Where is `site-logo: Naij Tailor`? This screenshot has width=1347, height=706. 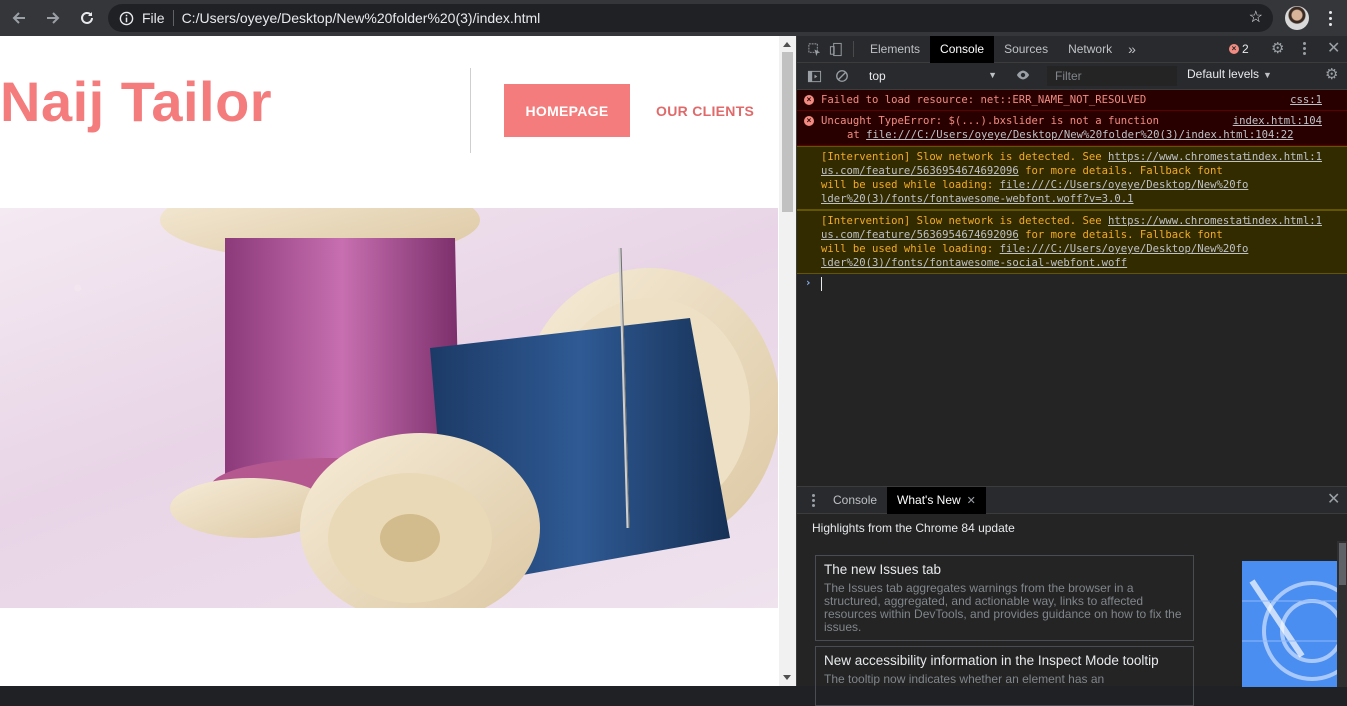 site-logo: Naij Tailor is located at coordinates (136, 102).